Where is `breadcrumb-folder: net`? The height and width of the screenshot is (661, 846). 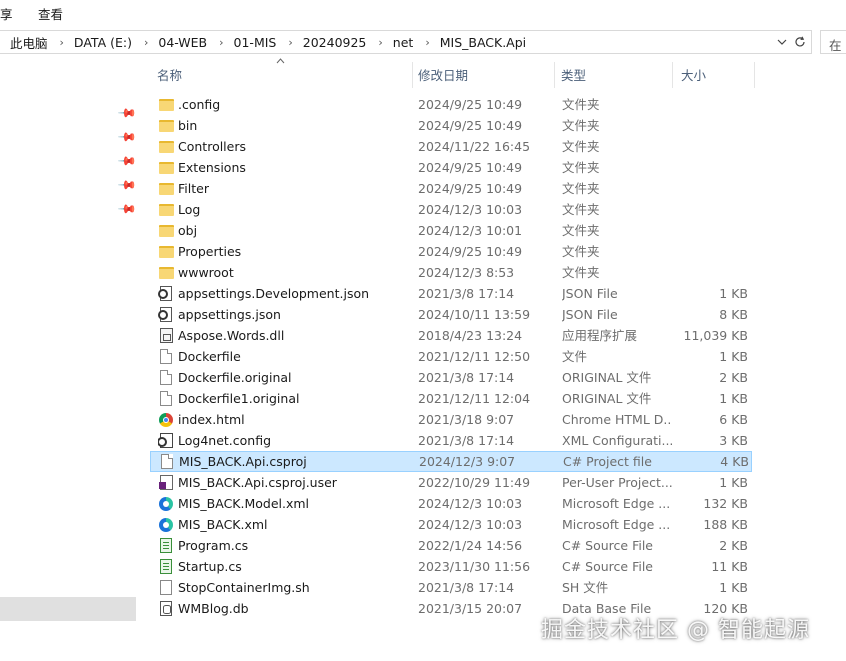 breadcrumb-folder: net is located at coordinates (399, 42).